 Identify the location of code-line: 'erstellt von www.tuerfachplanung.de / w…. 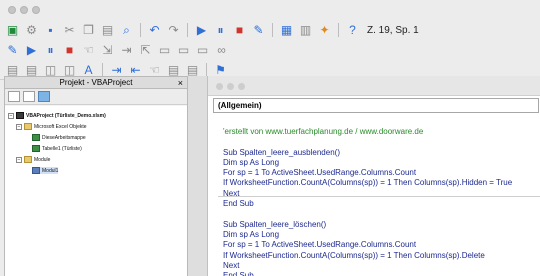
(381, 132).